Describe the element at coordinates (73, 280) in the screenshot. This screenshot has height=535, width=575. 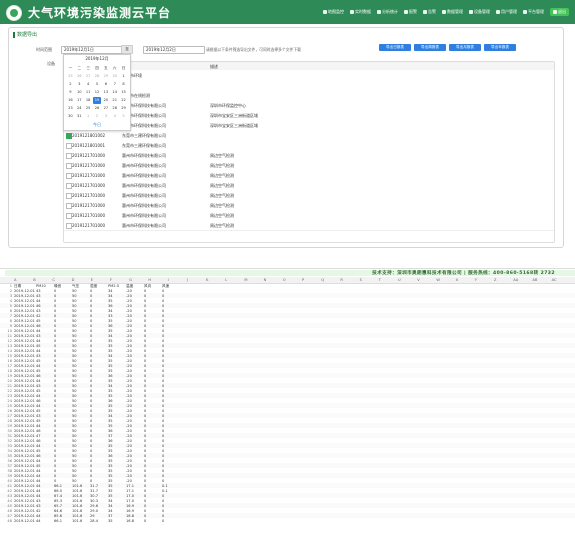
I see `column-letter: D` at that location.